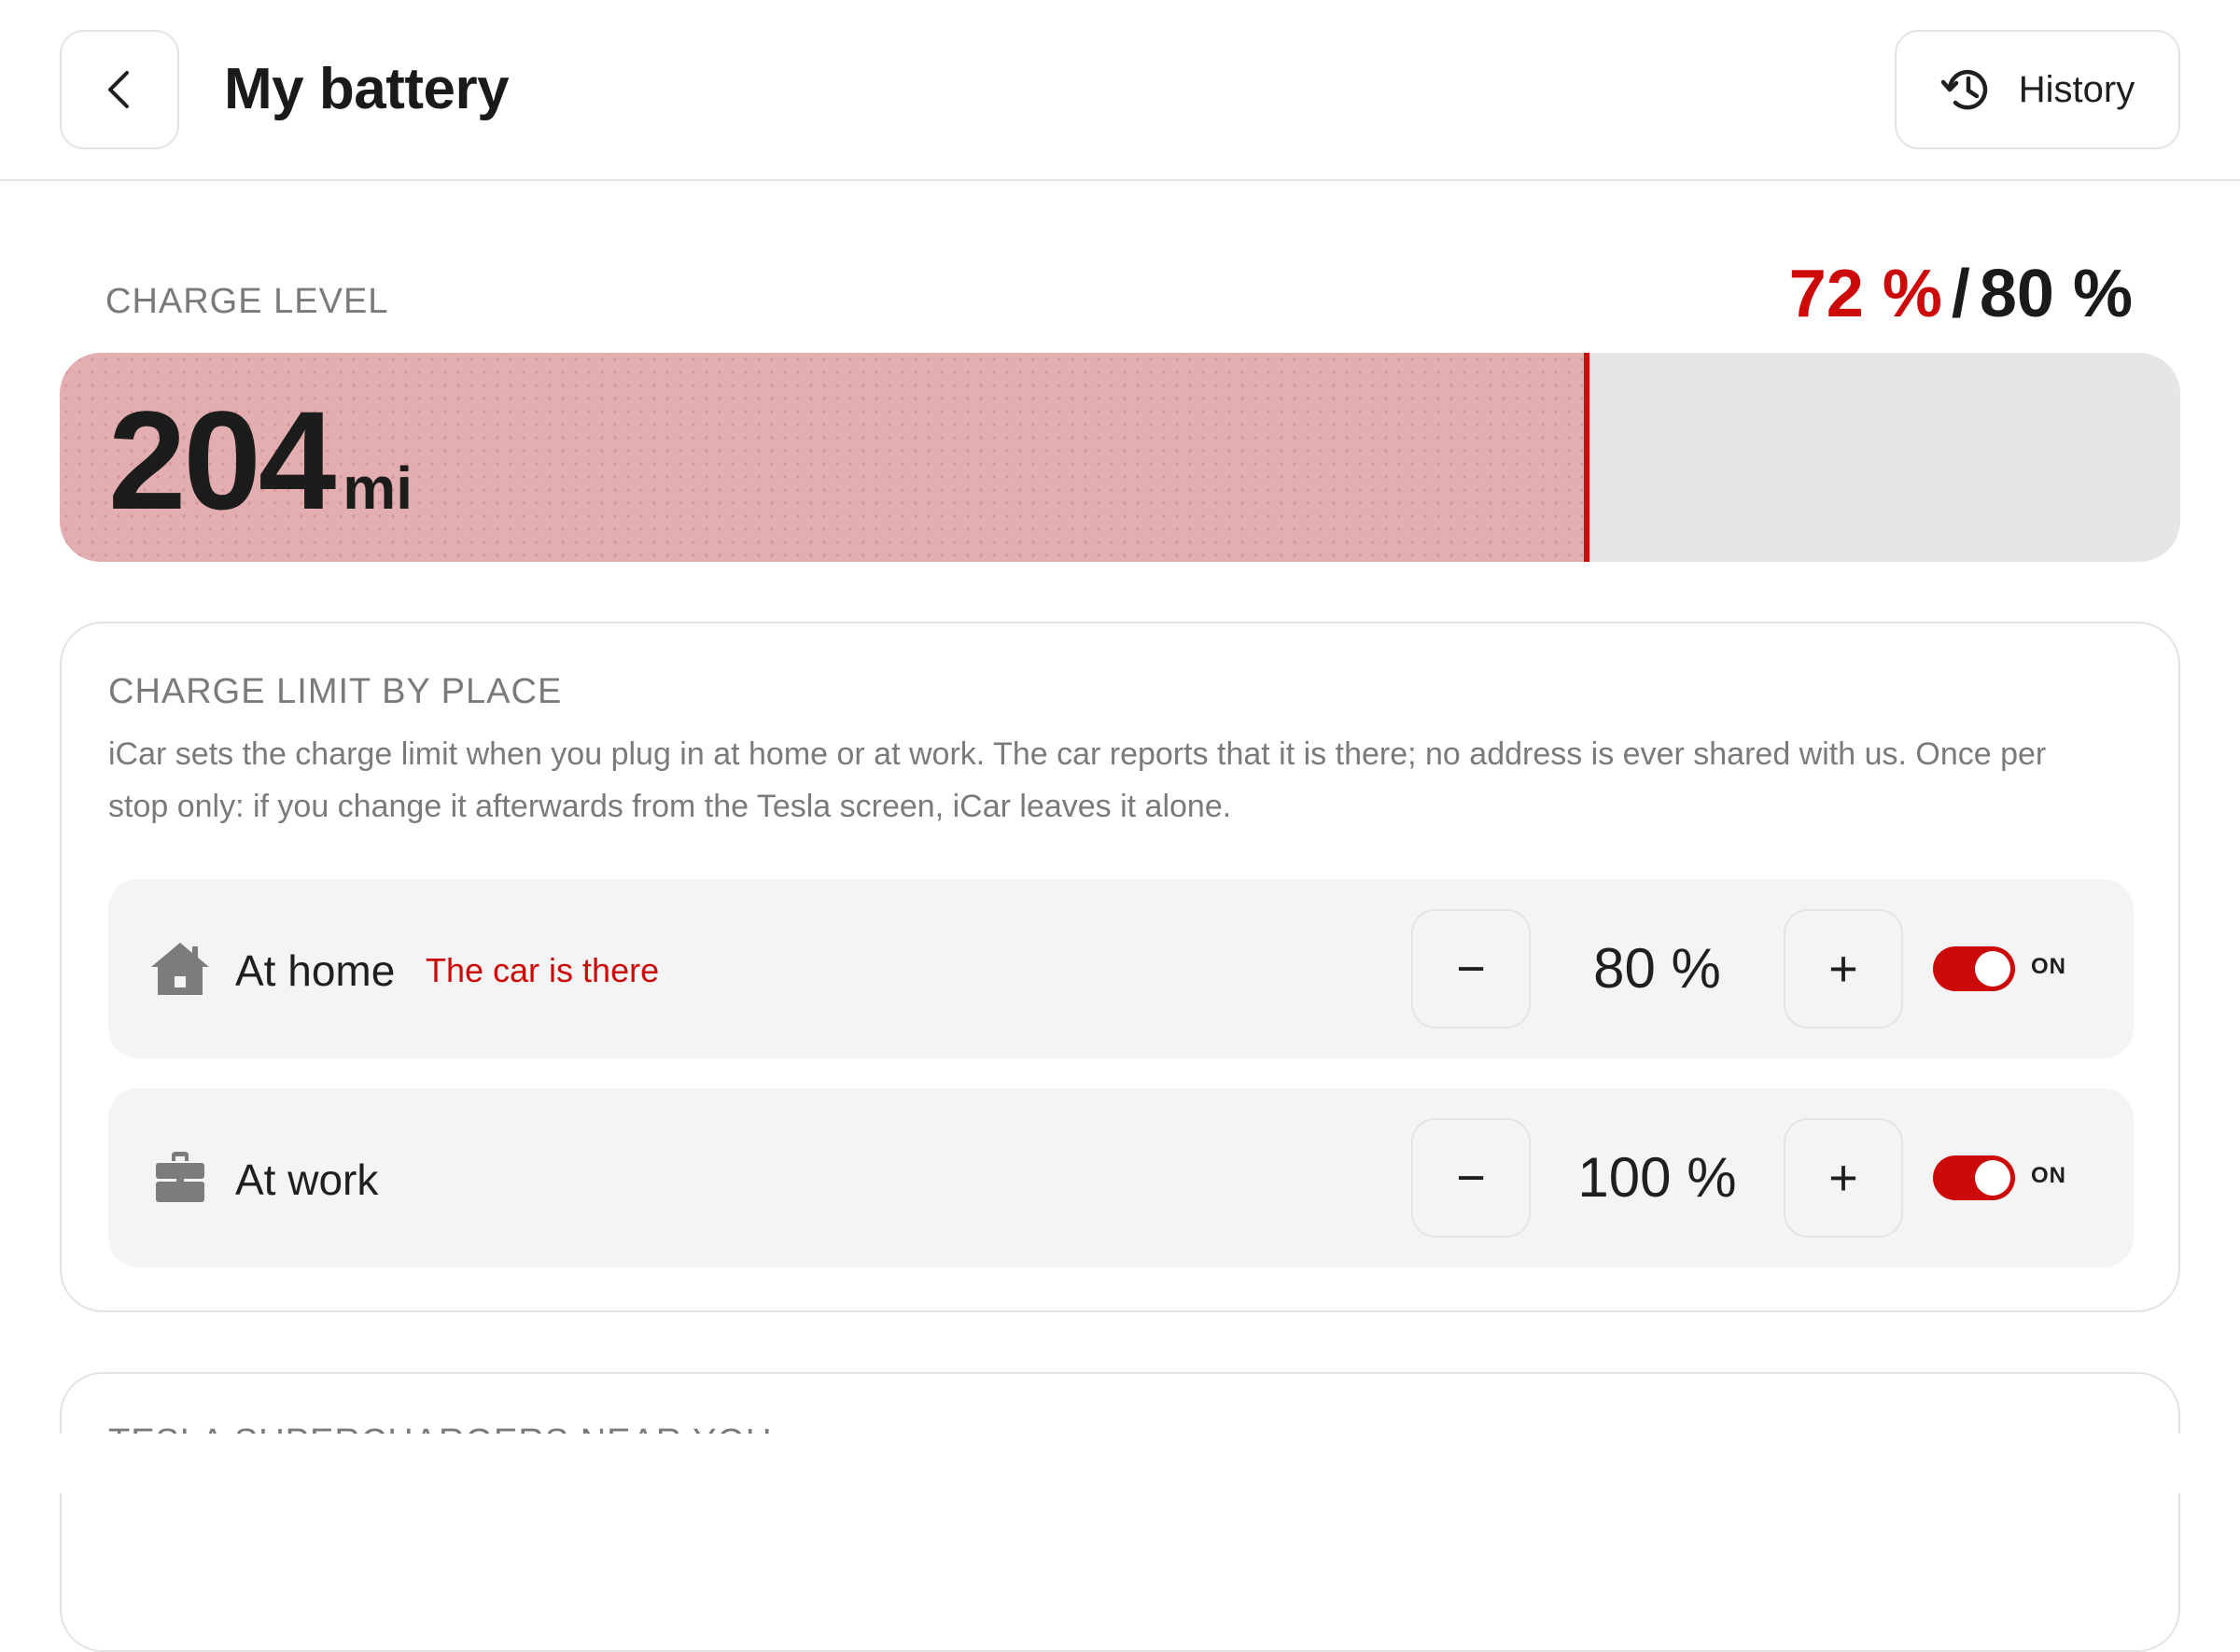 The height and width of the screenshot is (1652, 2240). What do you see at coordinates (315, 970) in the screenshot?
I see `place-name: At home` at bounding box center [315, 970].